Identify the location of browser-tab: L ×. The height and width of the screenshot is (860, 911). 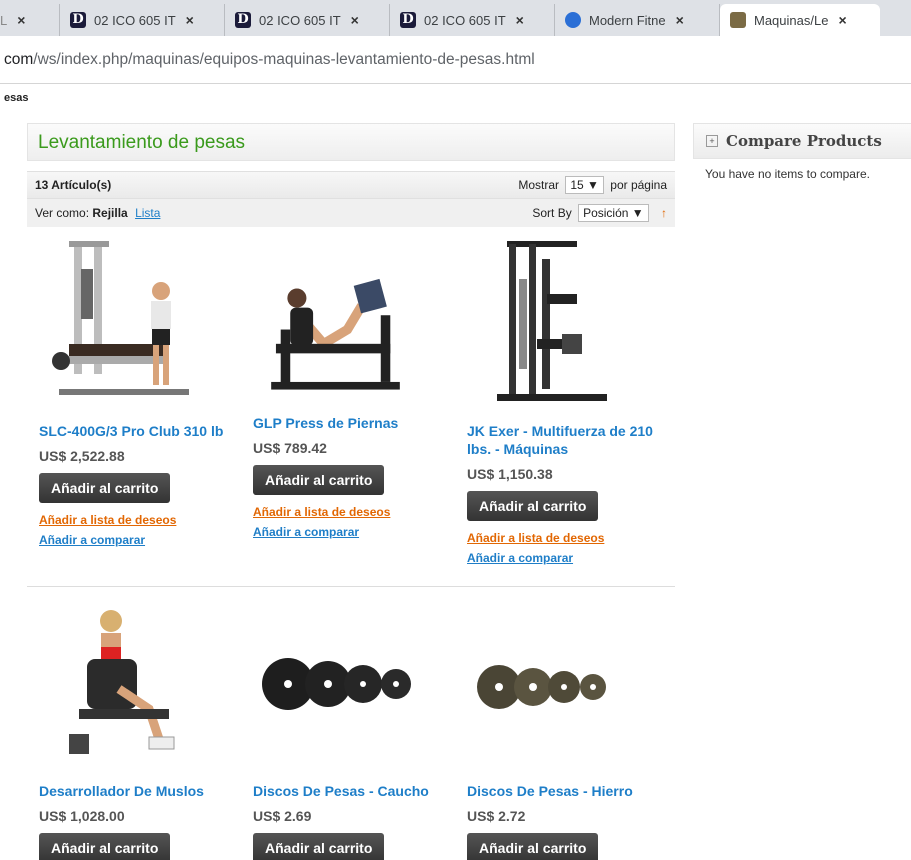
(30, 20).